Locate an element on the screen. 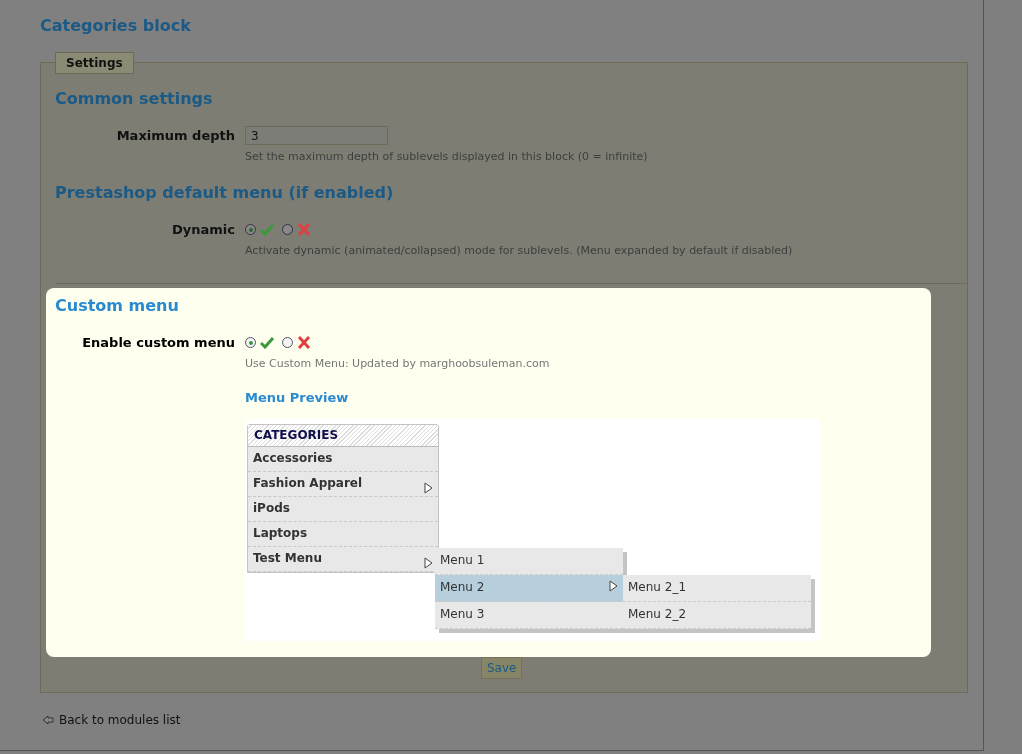 This screenshot has width=1022, height=754. menu-item: Fashion Apparel is located at coordinates (343, 484).